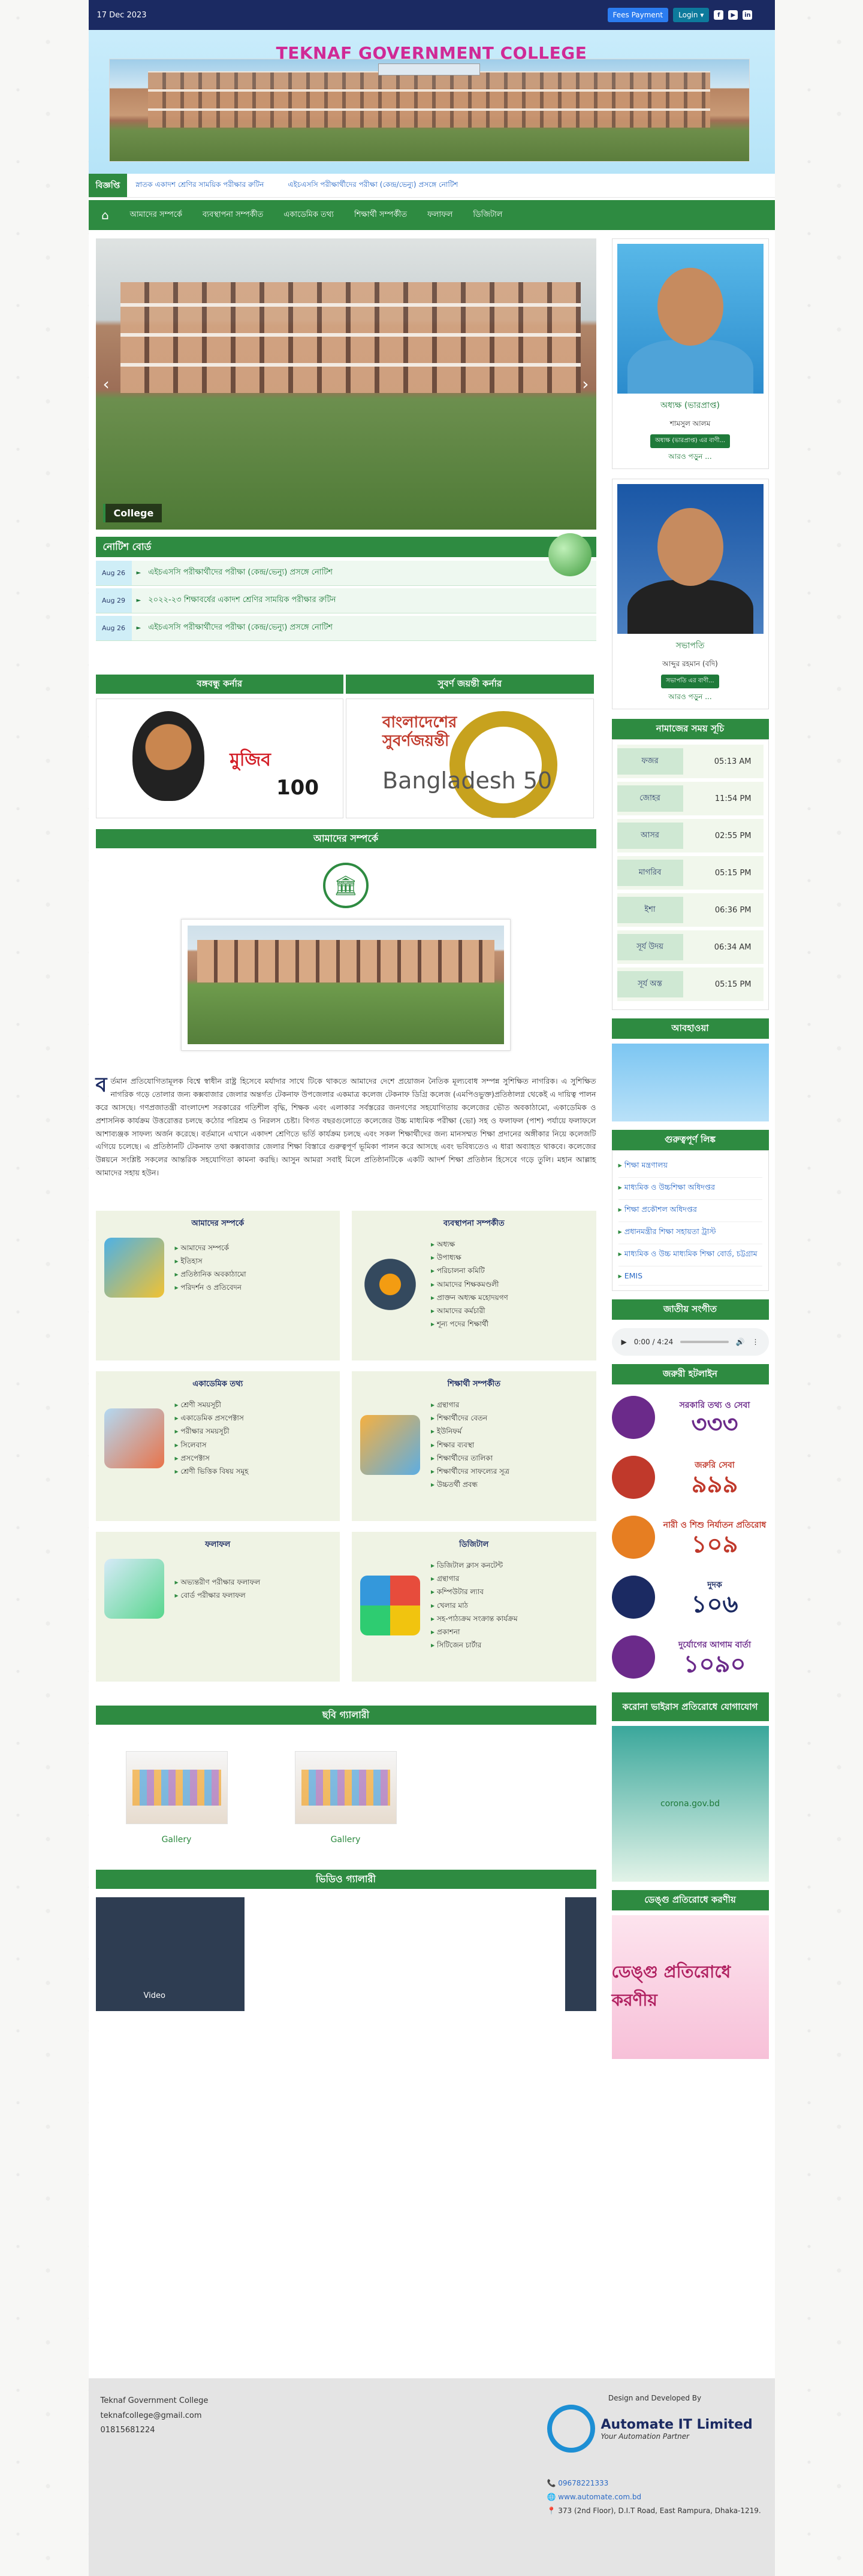  I want to click on card-link: শিক্ষার্থীদের বেতন, so click(470, 1418).